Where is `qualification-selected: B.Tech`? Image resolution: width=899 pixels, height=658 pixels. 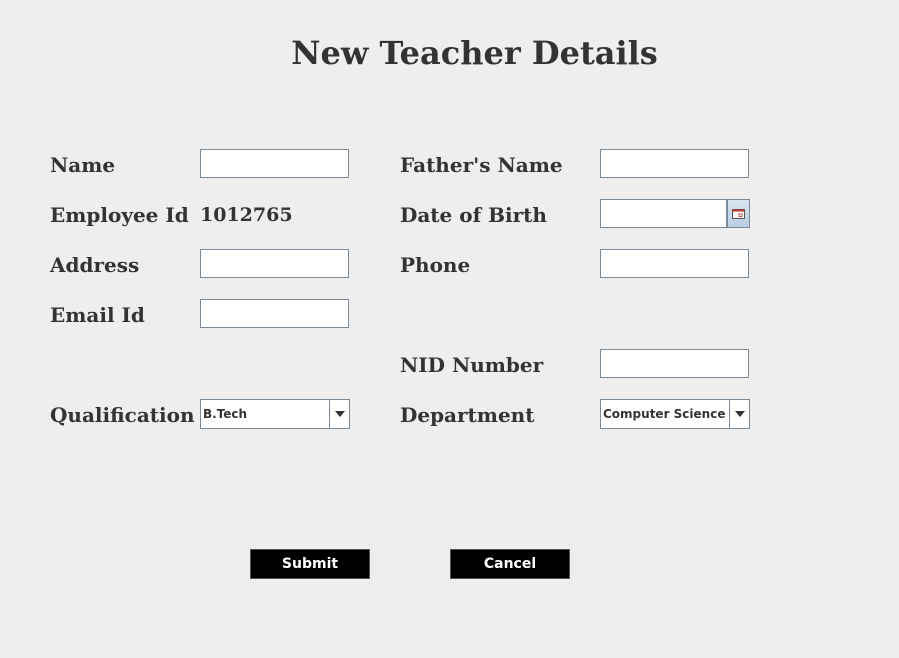 qualification-selected: B.Tech is located at coordinates (265, 414).